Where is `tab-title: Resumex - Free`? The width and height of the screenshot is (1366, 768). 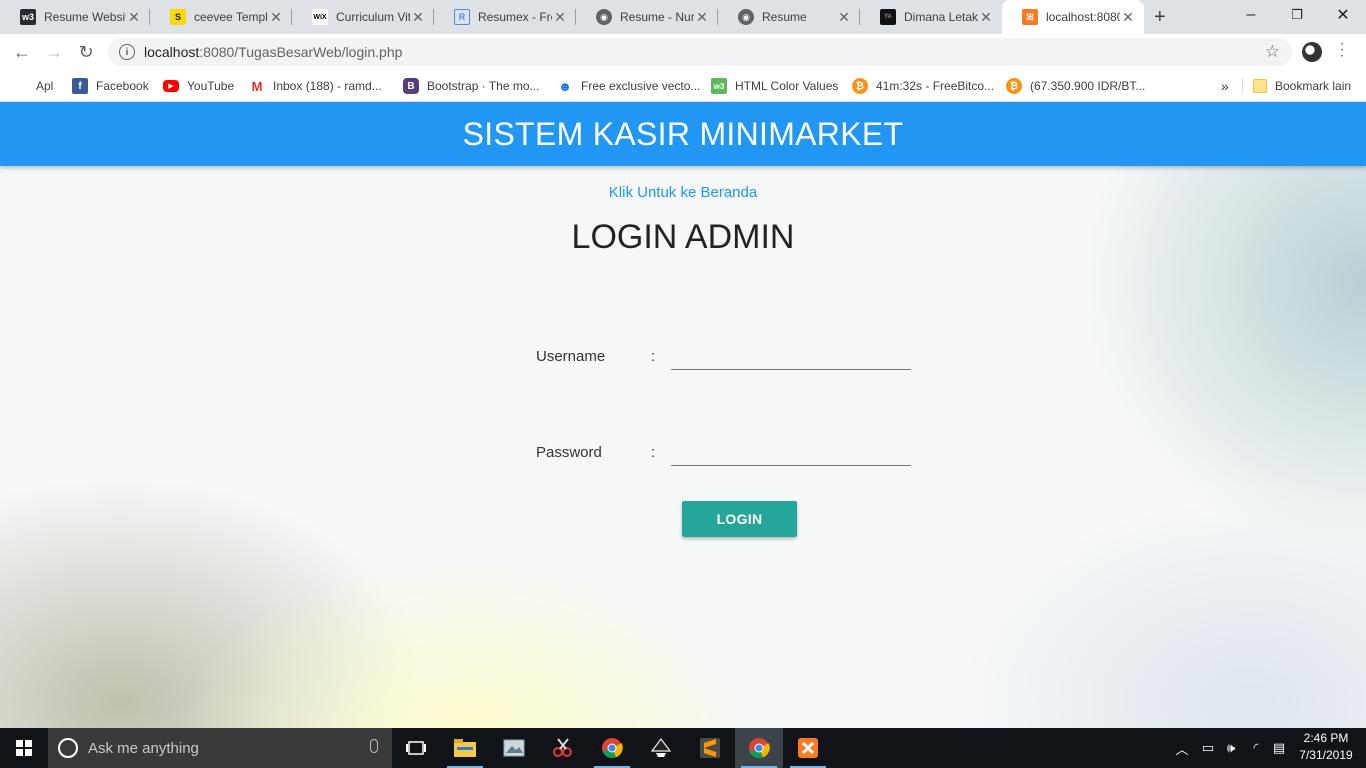 tab-title: Resumex - Free is located at coordinates (515, 17).